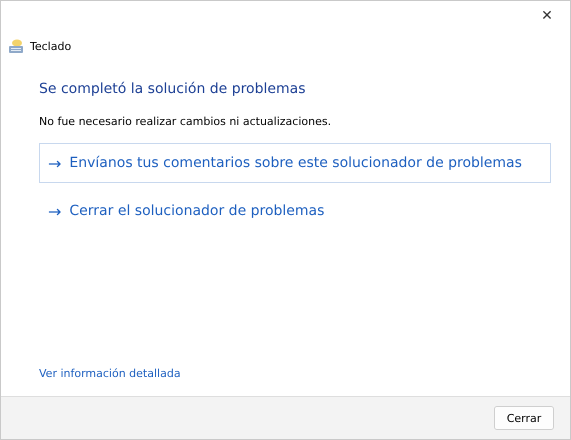  I want to click on close-dialog-button: Cerrar, so click(524, 418).